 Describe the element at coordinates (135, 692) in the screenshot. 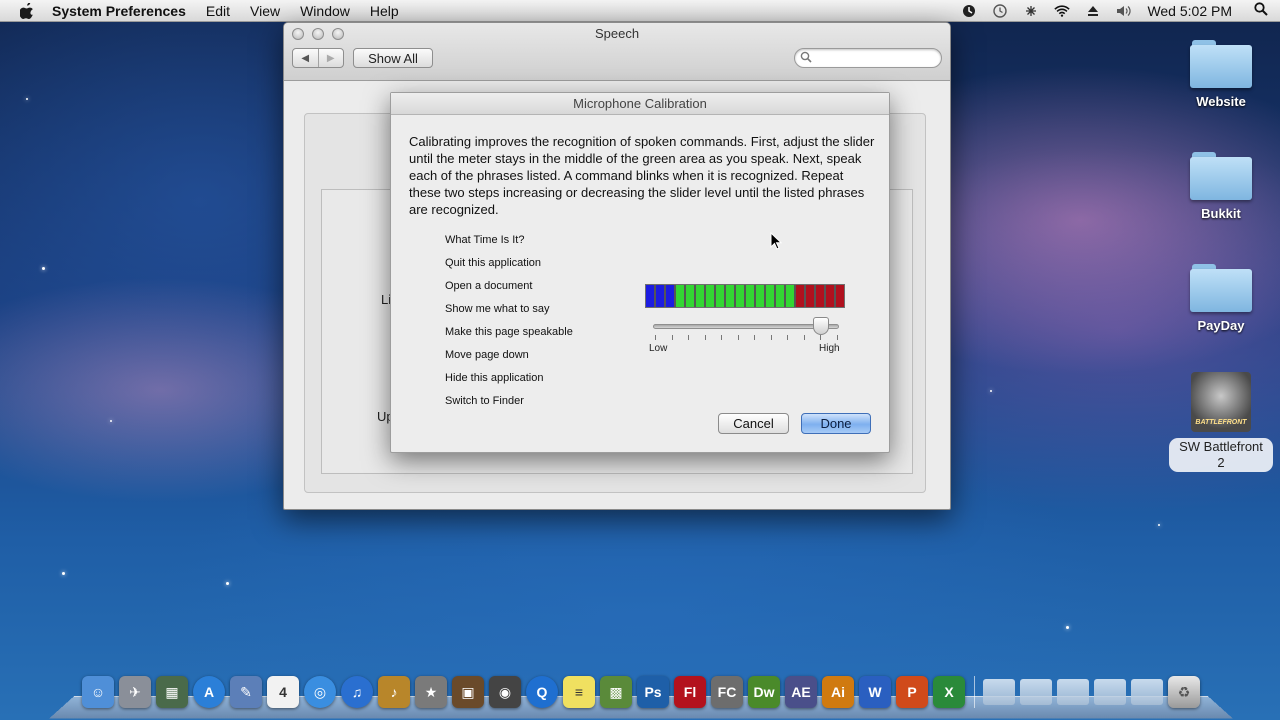

I see `launchpad-icon: ✈` at that location.